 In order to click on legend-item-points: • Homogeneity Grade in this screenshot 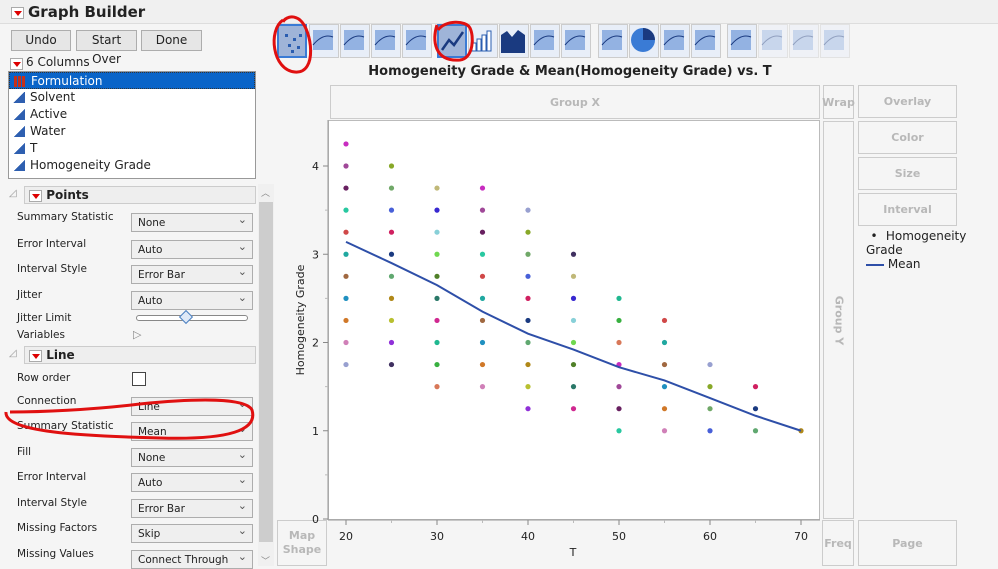, I will do `click(932, 243)`.